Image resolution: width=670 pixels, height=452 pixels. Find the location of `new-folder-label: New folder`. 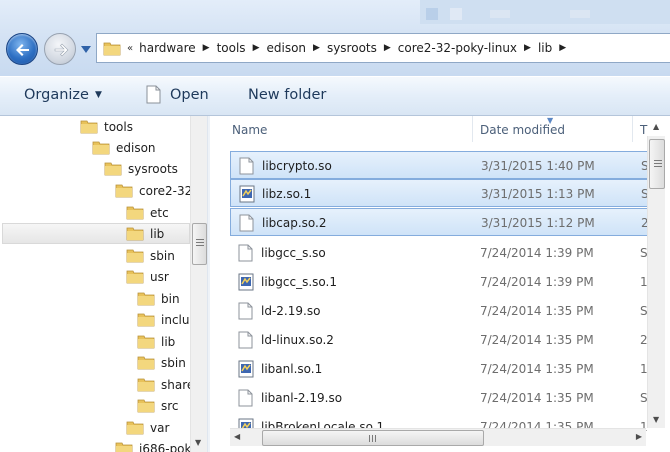

new-folder-label: New folder is located at coordinates (287, 95).